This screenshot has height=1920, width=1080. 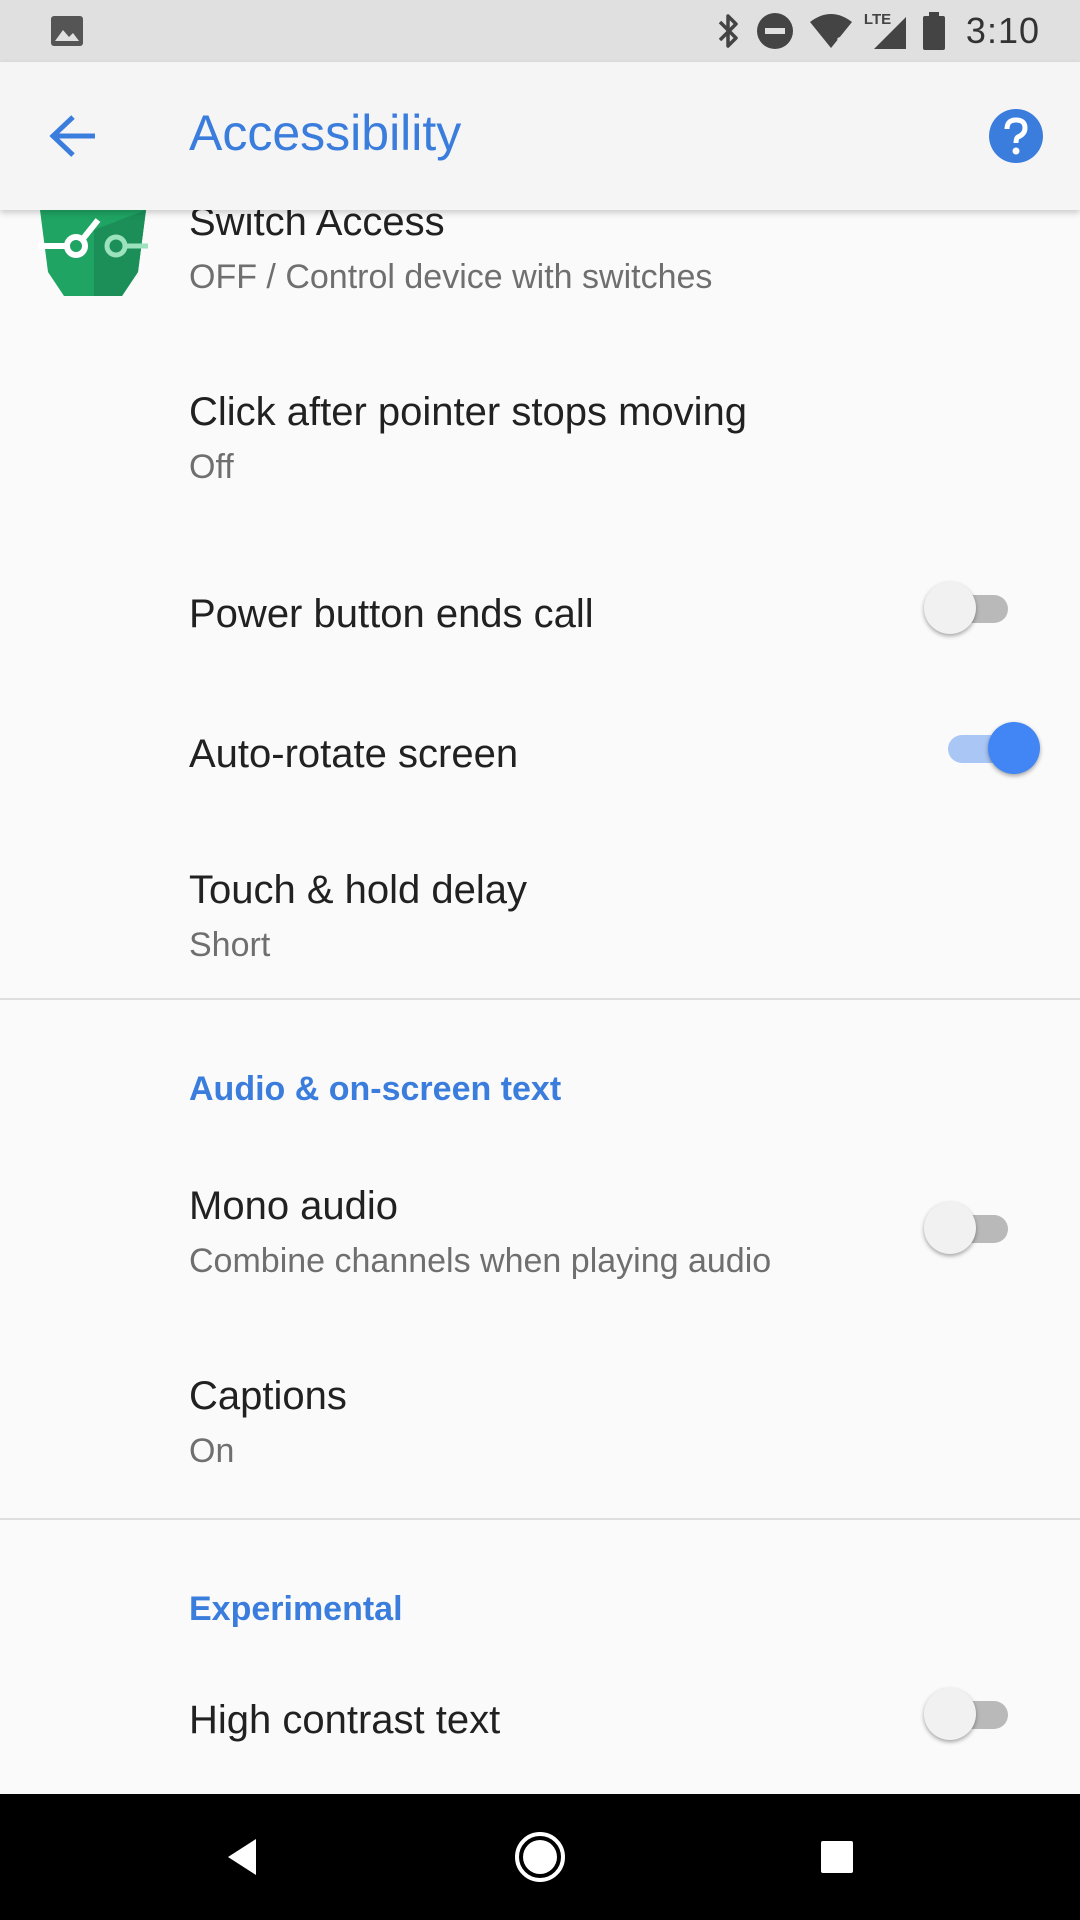 I want to click on switch-access-status: OFF / Control device with switches, so click(x=451, y=277).